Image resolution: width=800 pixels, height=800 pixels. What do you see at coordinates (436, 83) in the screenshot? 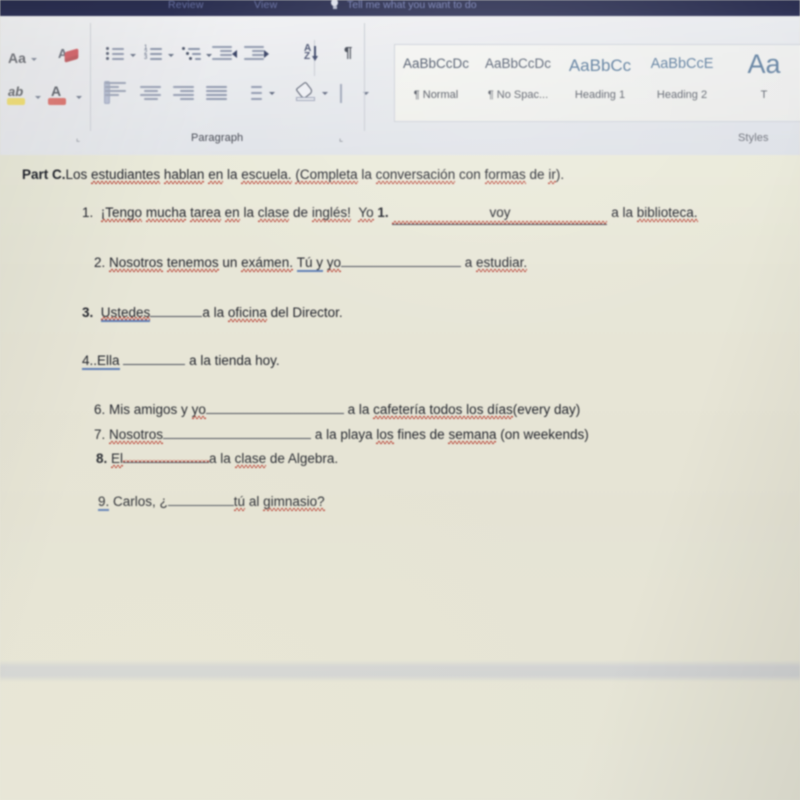
I see `style-item-normal: AaBbCcDc ¶ Normal` at bounding box center [436, 83].